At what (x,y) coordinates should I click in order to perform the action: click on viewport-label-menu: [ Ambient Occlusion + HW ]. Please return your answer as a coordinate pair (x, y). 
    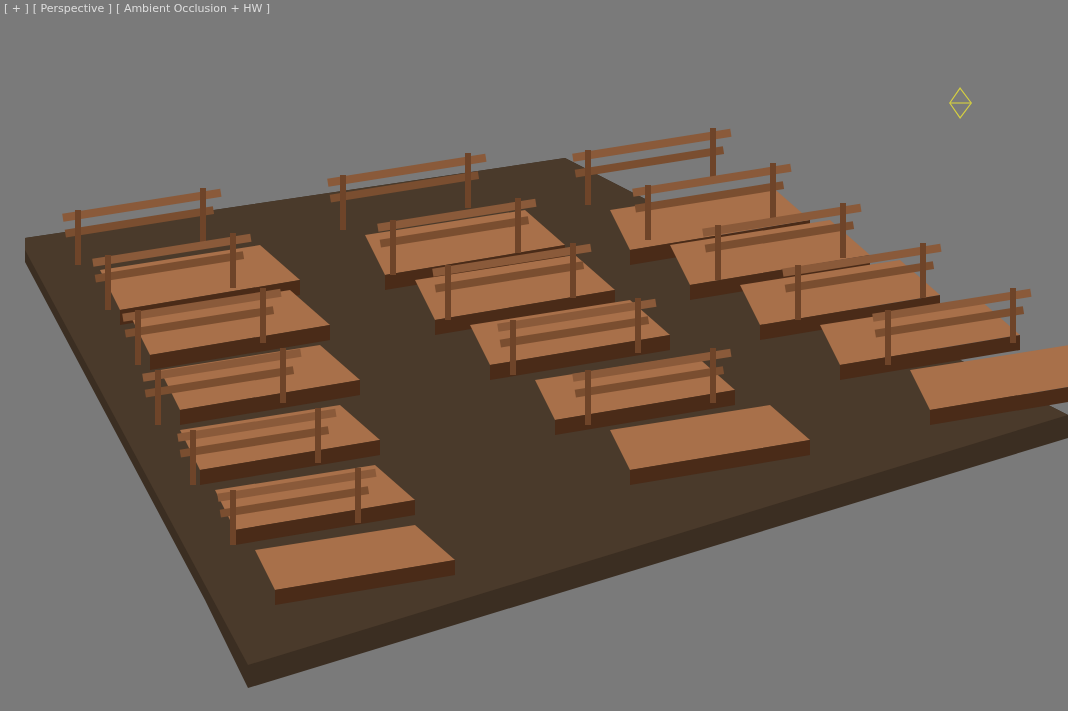
    Looking at the image, I should click on (193, 9).